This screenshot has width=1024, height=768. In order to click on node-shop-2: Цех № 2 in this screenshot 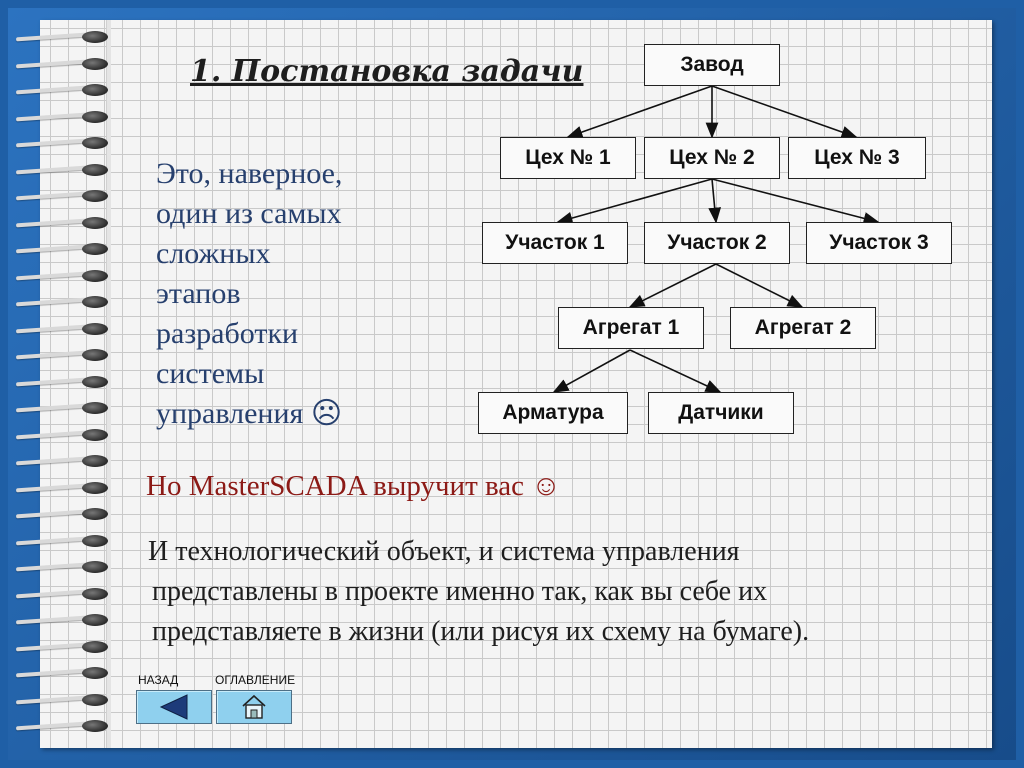, I will do `click(712, 158)`.